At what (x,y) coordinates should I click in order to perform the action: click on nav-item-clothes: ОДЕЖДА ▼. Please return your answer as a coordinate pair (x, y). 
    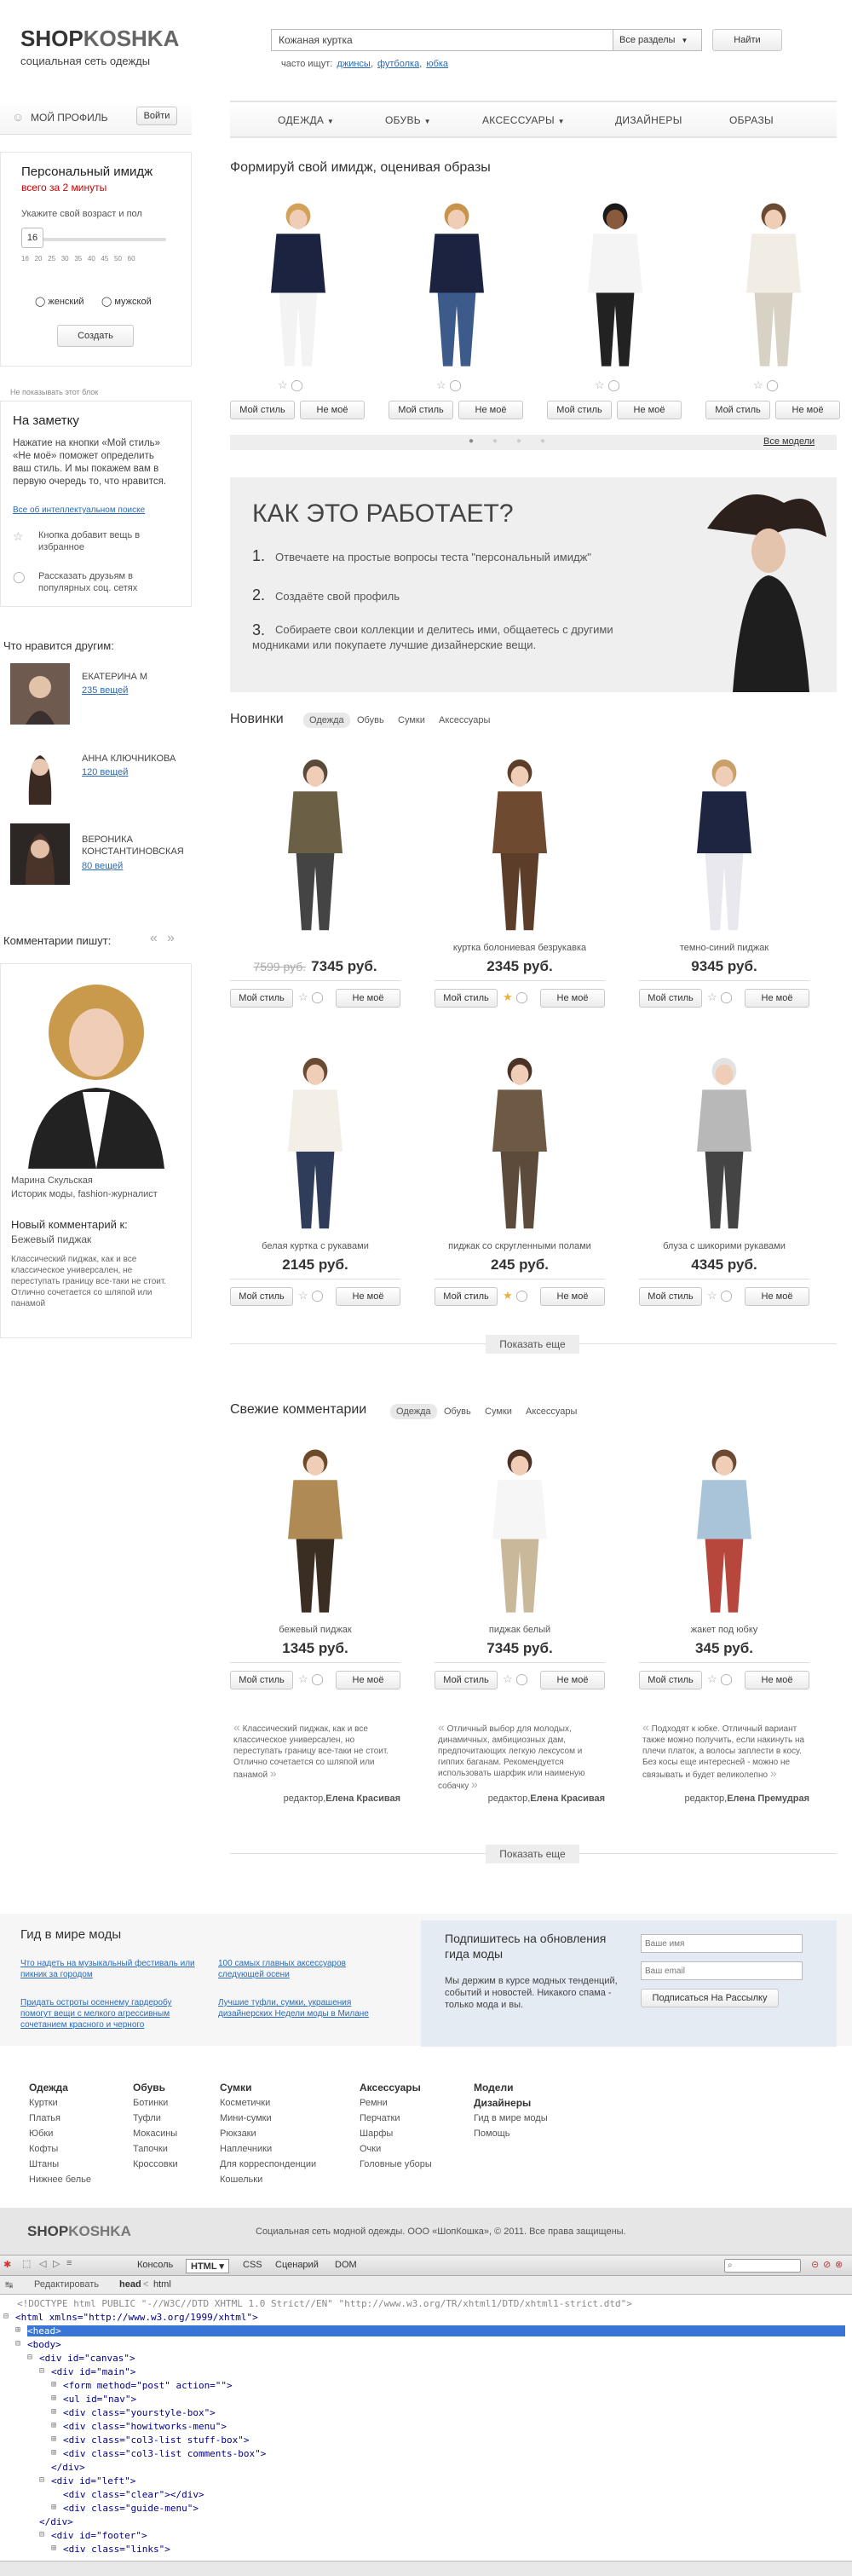
    Looking at the image, I should click on (306, 120).